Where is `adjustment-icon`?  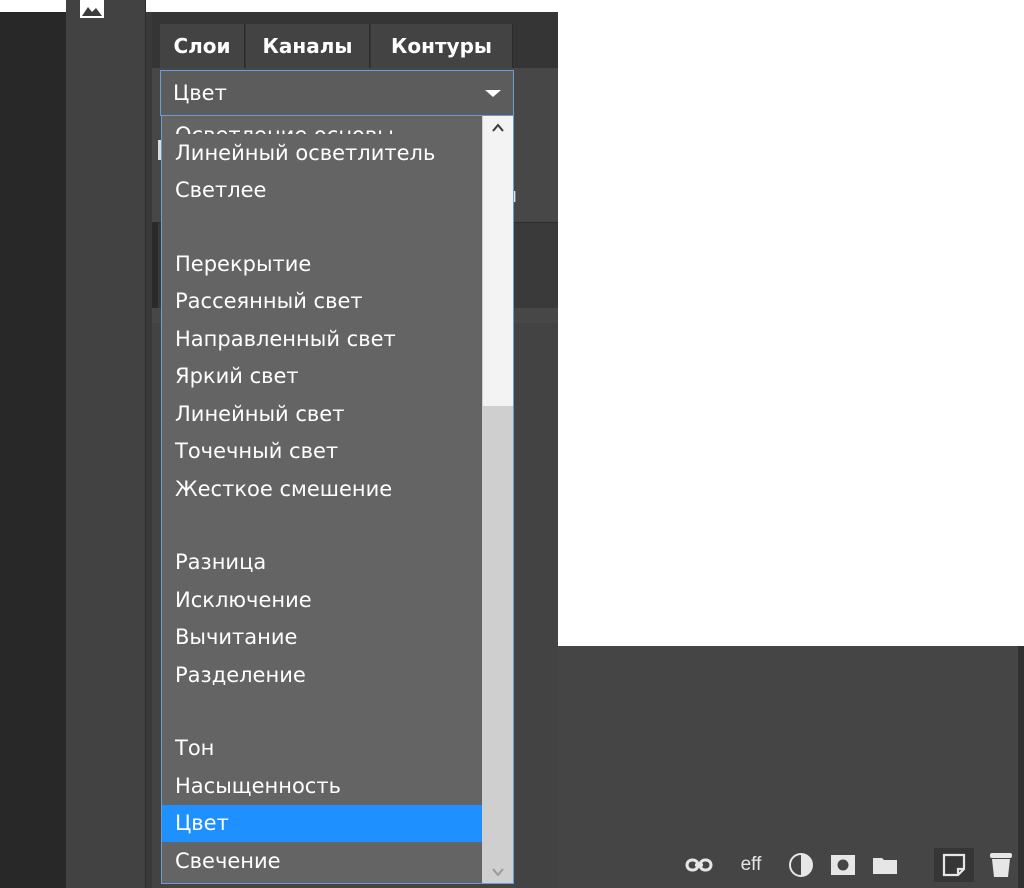
adjustment-icon is located at coordinates (801, 865).